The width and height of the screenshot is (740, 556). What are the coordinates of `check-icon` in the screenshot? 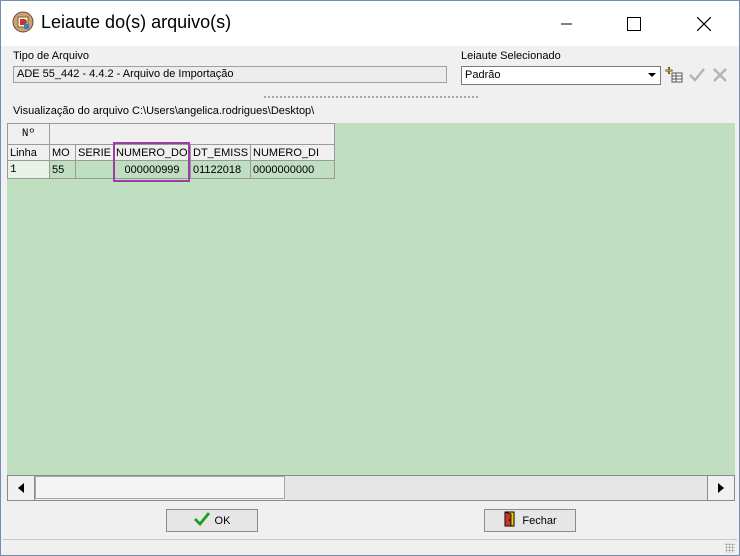 It's located at (697, 76).